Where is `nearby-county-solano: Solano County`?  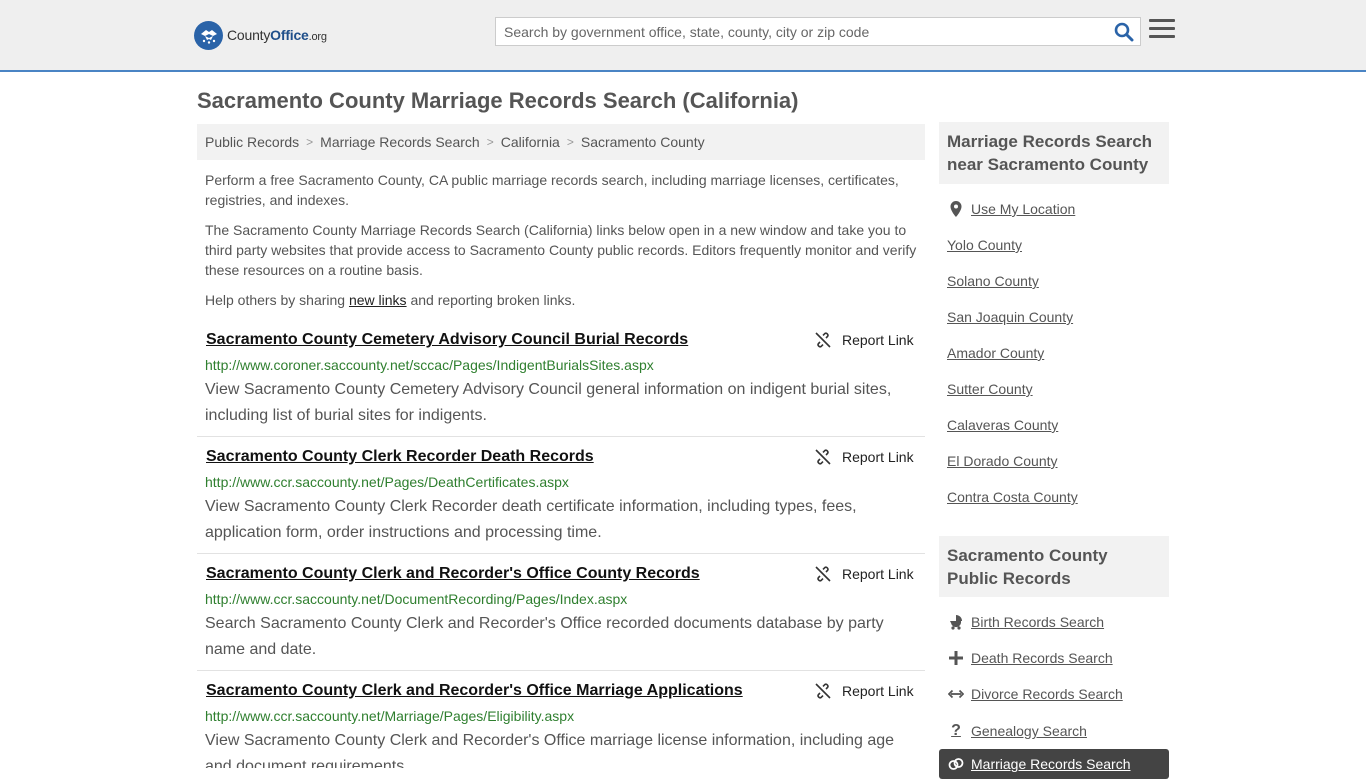
nearby-county-solano: Solano County is located at coordinates (993, 281).